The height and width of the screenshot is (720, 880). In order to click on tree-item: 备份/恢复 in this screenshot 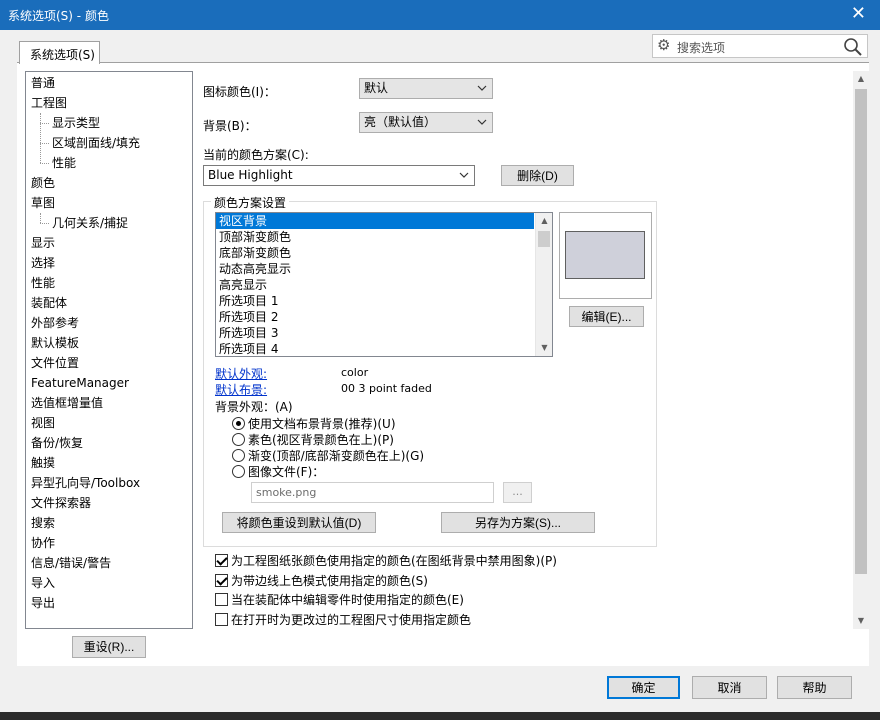, I will do `click(109, 443)`.